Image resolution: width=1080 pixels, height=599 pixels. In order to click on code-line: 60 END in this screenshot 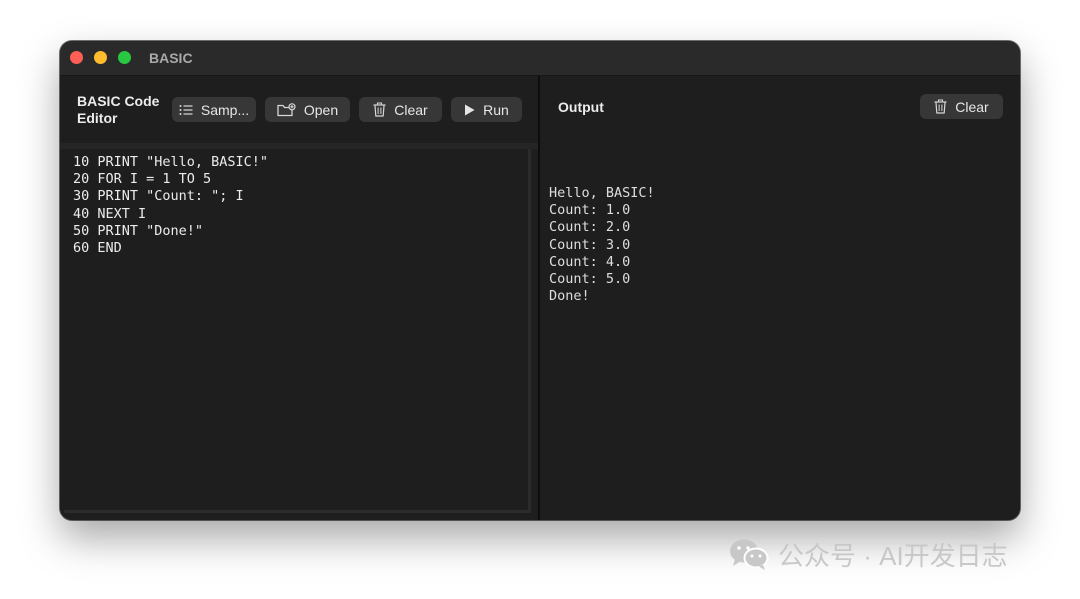, I will do `click(97, 247)`.